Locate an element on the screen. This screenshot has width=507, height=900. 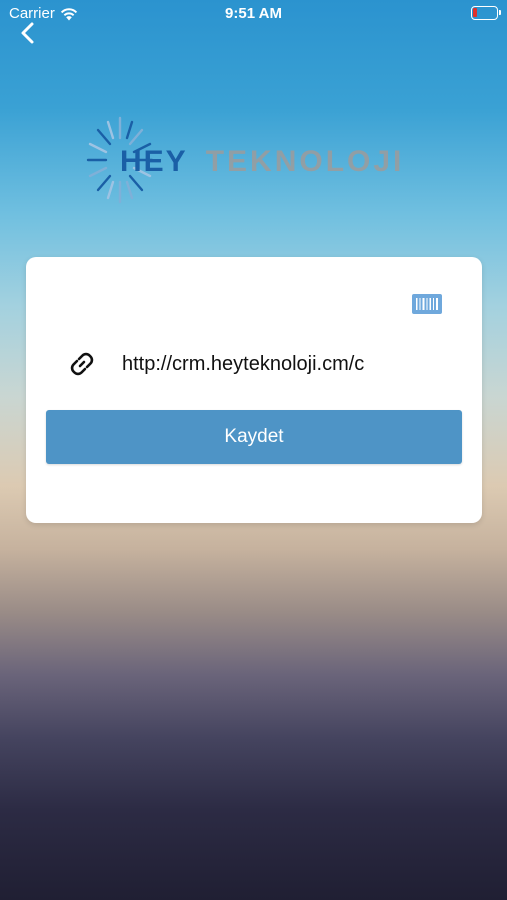
barcode-scan-icon is located at coordinates (427, 304).